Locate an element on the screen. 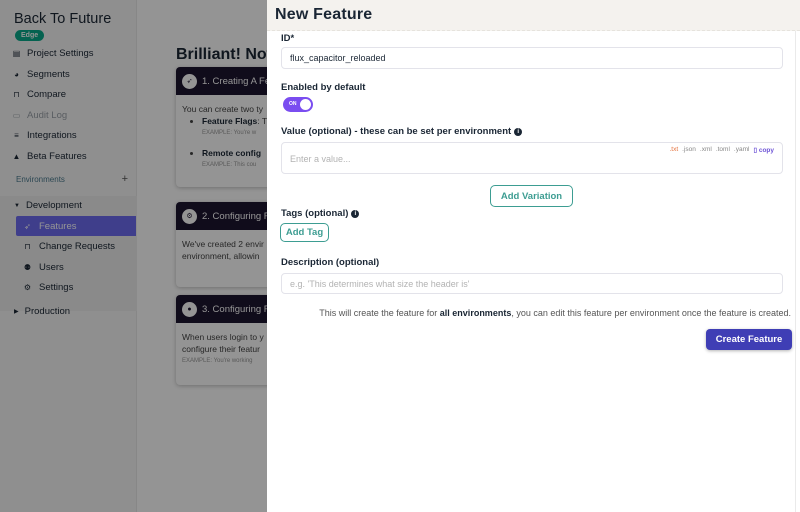 The width and height of the screenshot is (800, 512). note-bold: all environments is located at coordinates (475, 313).